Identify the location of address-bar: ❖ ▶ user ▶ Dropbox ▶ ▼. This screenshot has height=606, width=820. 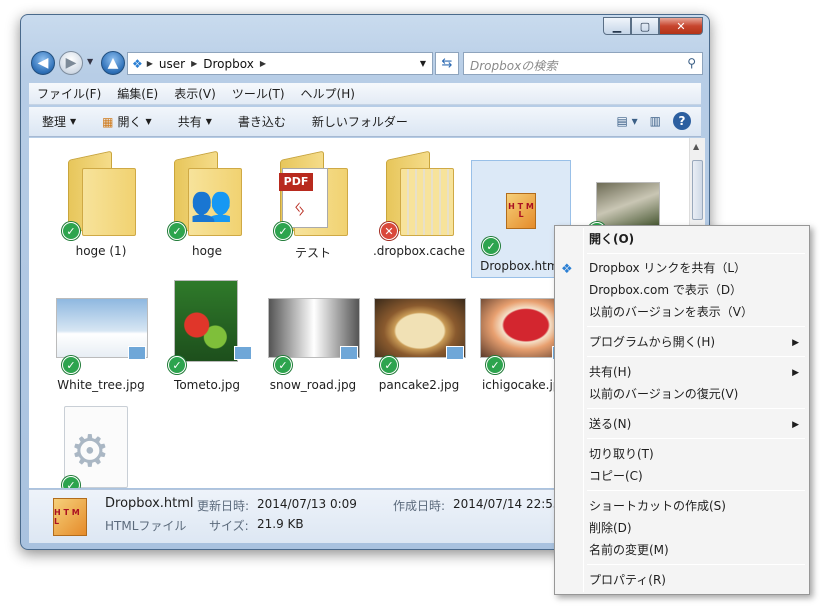
(280, 63).